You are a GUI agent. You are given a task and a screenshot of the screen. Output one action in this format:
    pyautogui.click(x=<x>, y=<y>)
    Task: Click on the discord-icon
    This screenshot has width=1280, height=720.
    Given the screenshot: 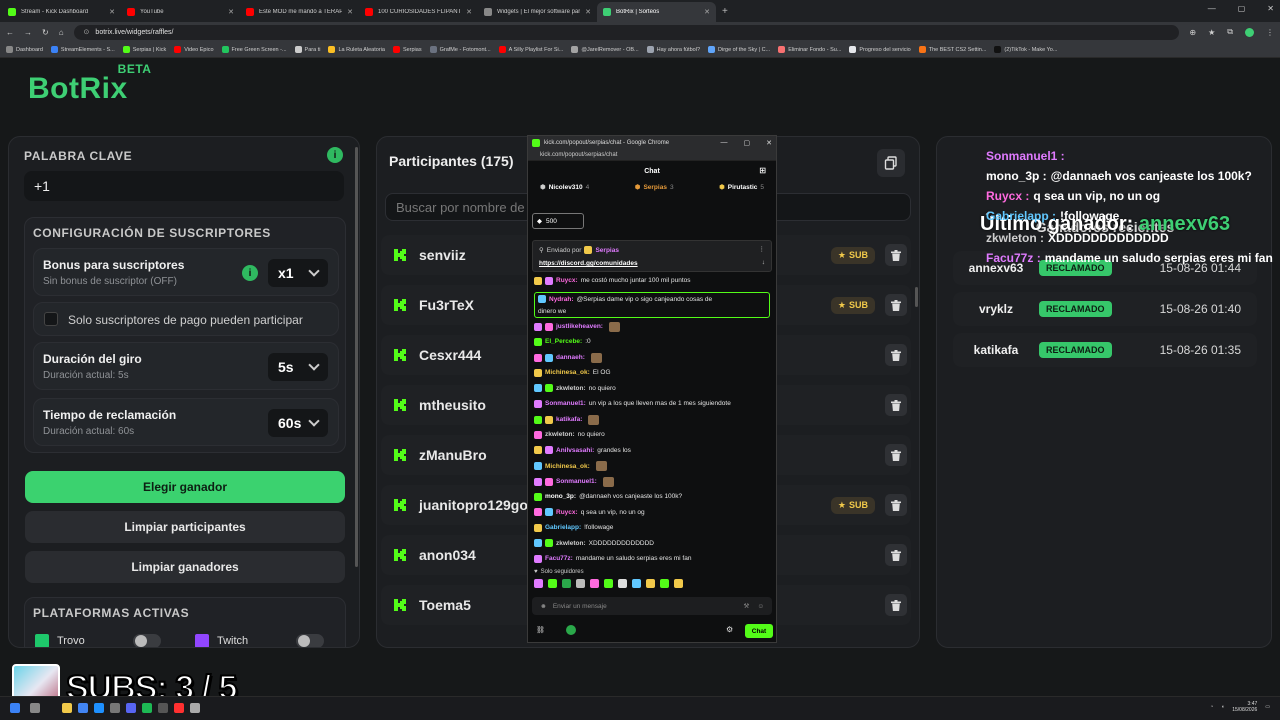 What is the action you would take?
    pyautogui.click(x=131, y=708)
    